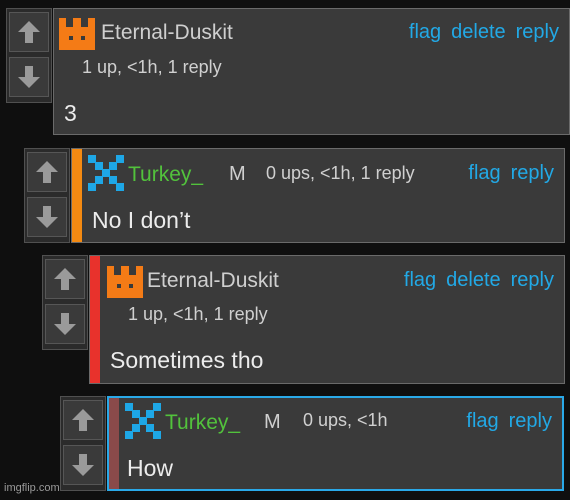 This screenshot has height=500, width=570. I want to click on comment-text: How, so click(150, 468).